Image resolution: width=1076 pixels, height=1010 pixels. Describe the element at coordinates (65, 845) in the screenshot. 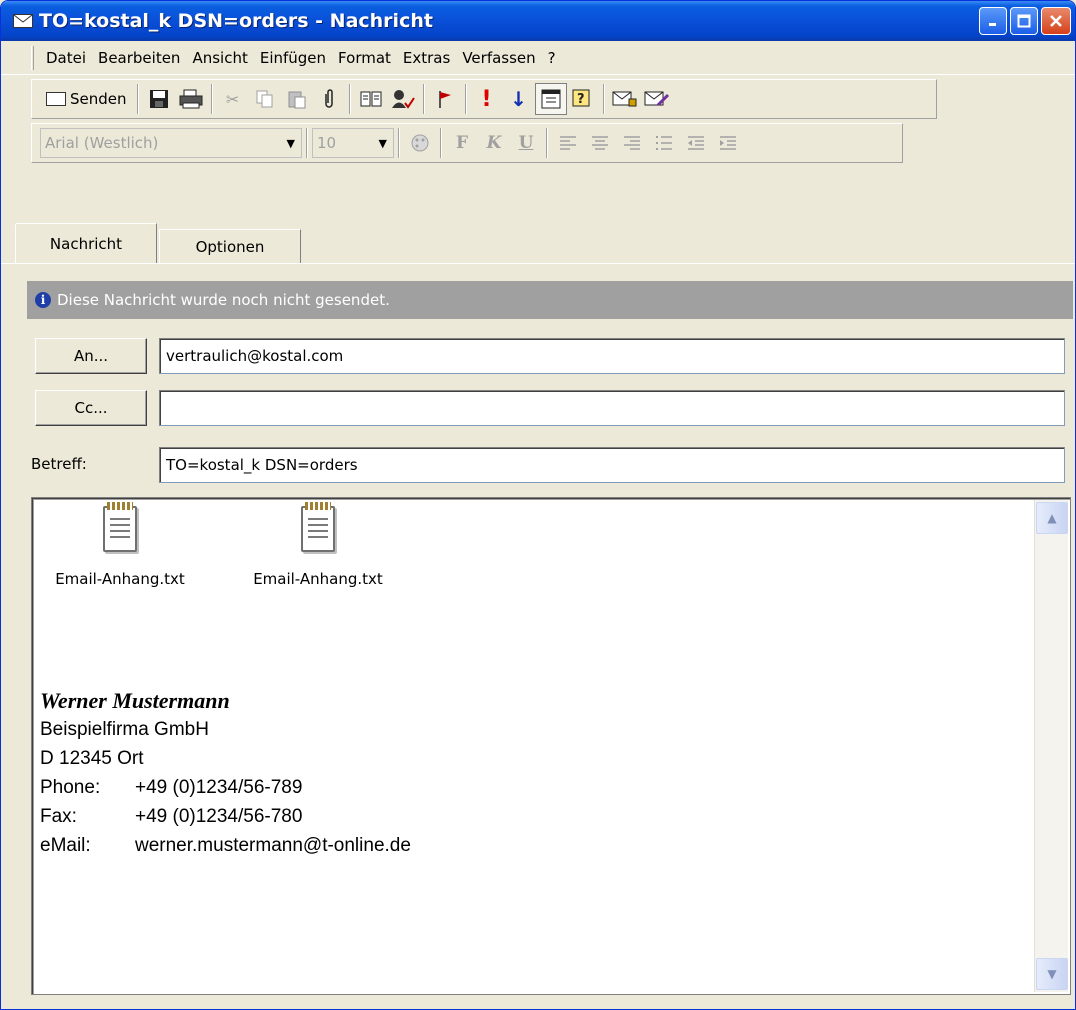

I see `email-label: eMail:` at that location.